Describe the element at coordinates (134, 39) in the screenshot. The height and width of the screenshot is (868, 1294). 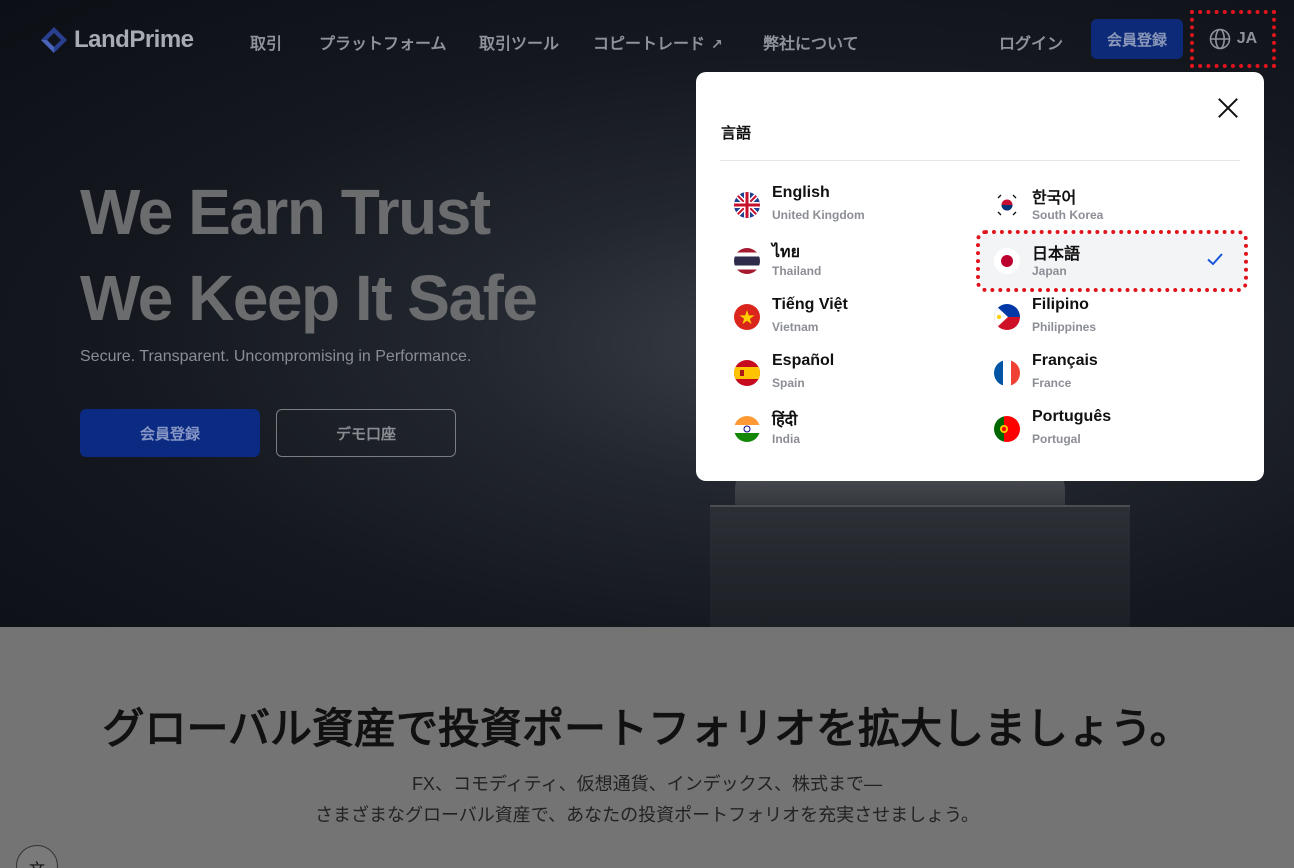
I see `logo-text: LandPrime` at that location.